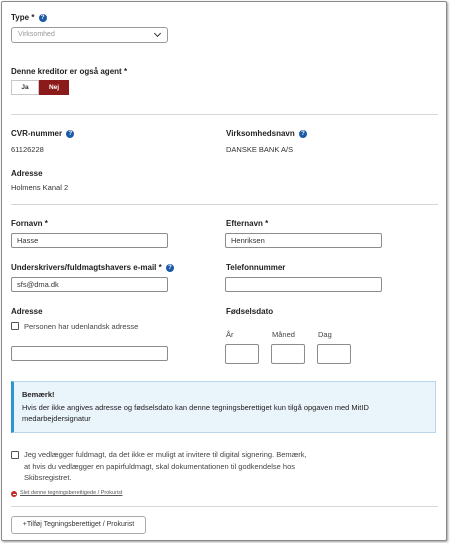  I want to click on cvr-label-text: CVR-nummer, so click(37, 133).